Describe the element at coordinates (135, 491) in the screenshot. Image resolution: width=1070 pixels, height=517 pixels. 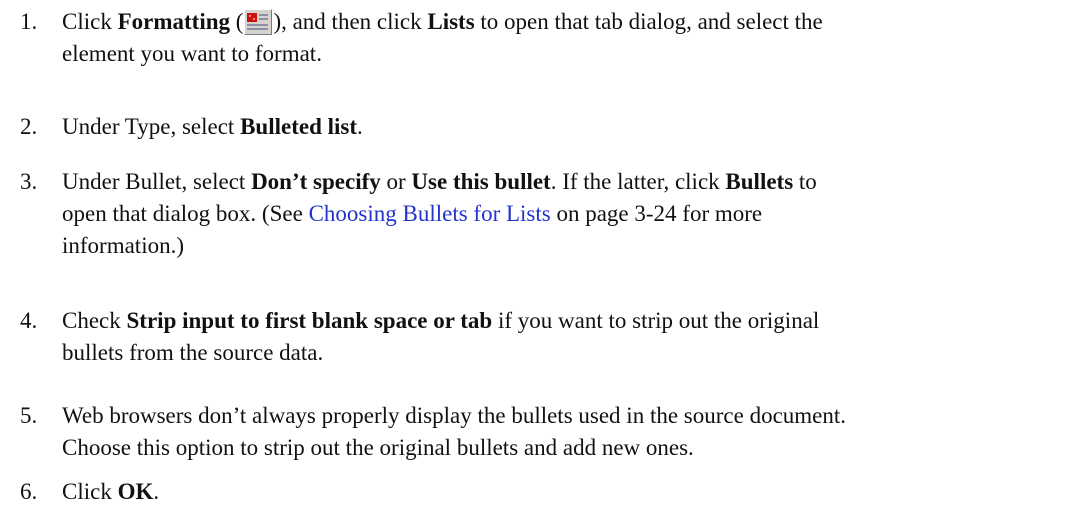
I see `ui-term-ok: OK` at that location.